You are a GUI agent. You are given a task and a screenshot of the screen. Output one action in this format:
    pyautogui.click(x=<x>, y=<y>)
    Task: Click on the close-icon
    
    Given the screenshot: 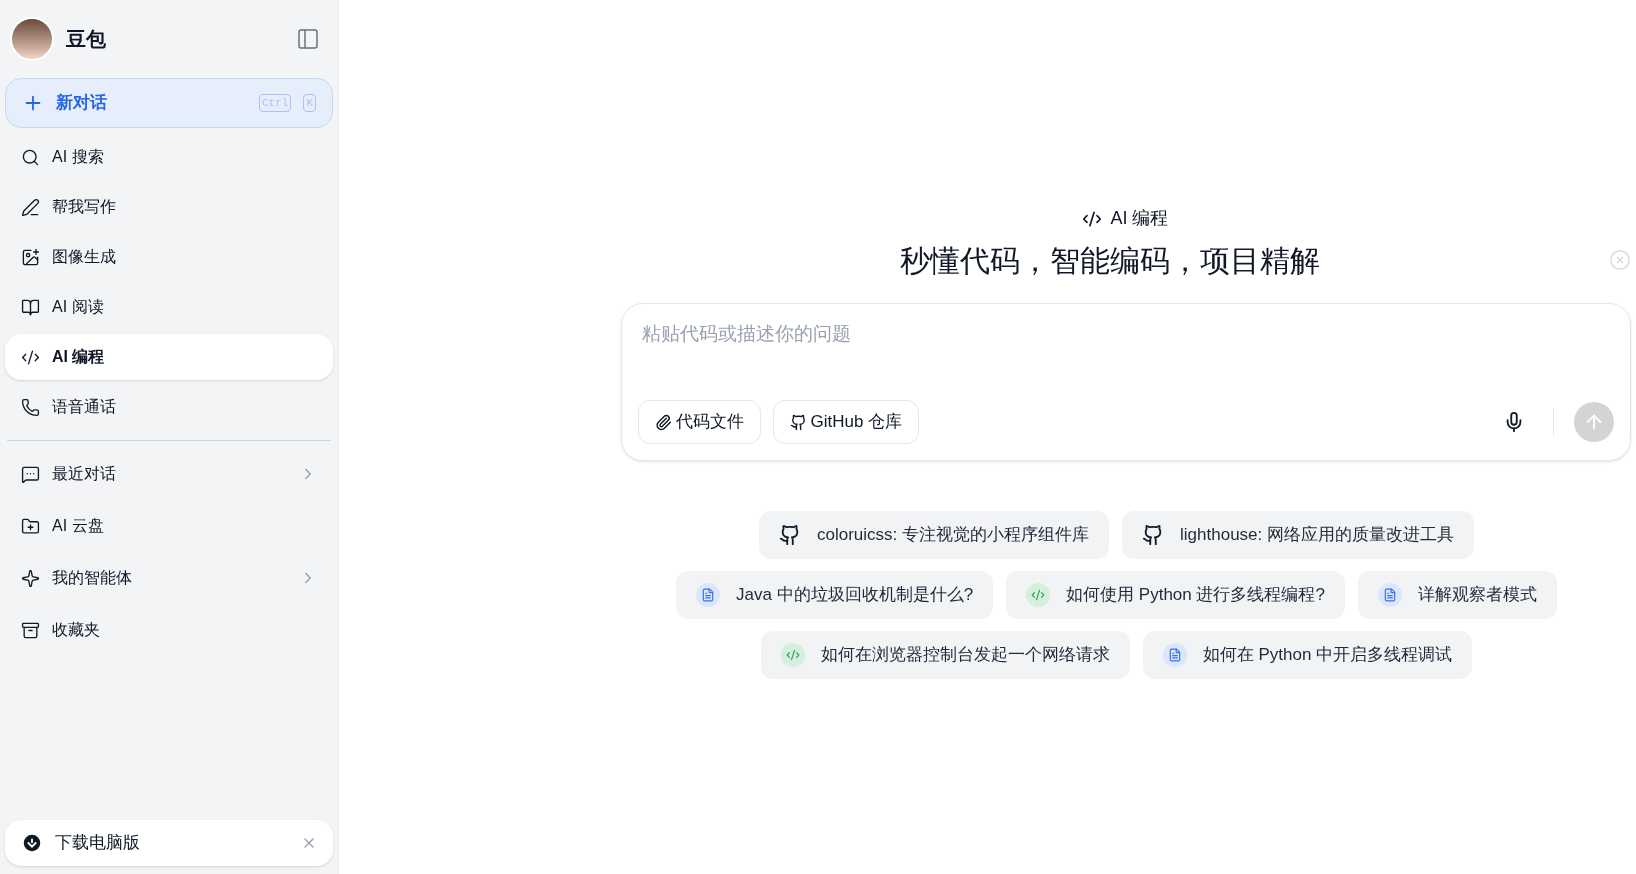 What is the action you would take?
    pyautogui.click(x=1620, y=260)
    